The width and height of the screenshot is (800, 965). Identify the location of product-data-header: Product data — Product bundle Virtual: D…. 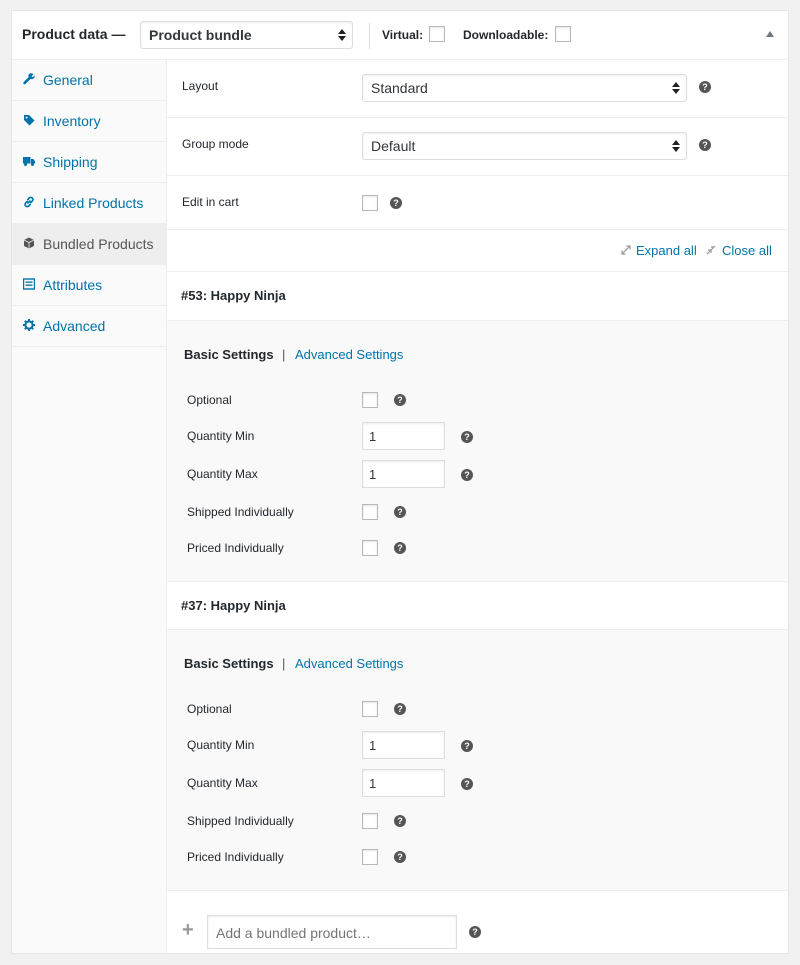
(400, 35).